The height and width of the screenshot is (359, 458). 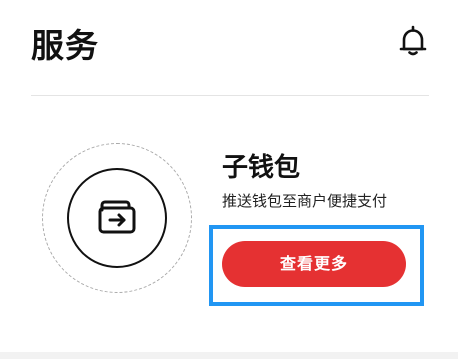 I want to click on header-divider, so click(x=230, y=95).